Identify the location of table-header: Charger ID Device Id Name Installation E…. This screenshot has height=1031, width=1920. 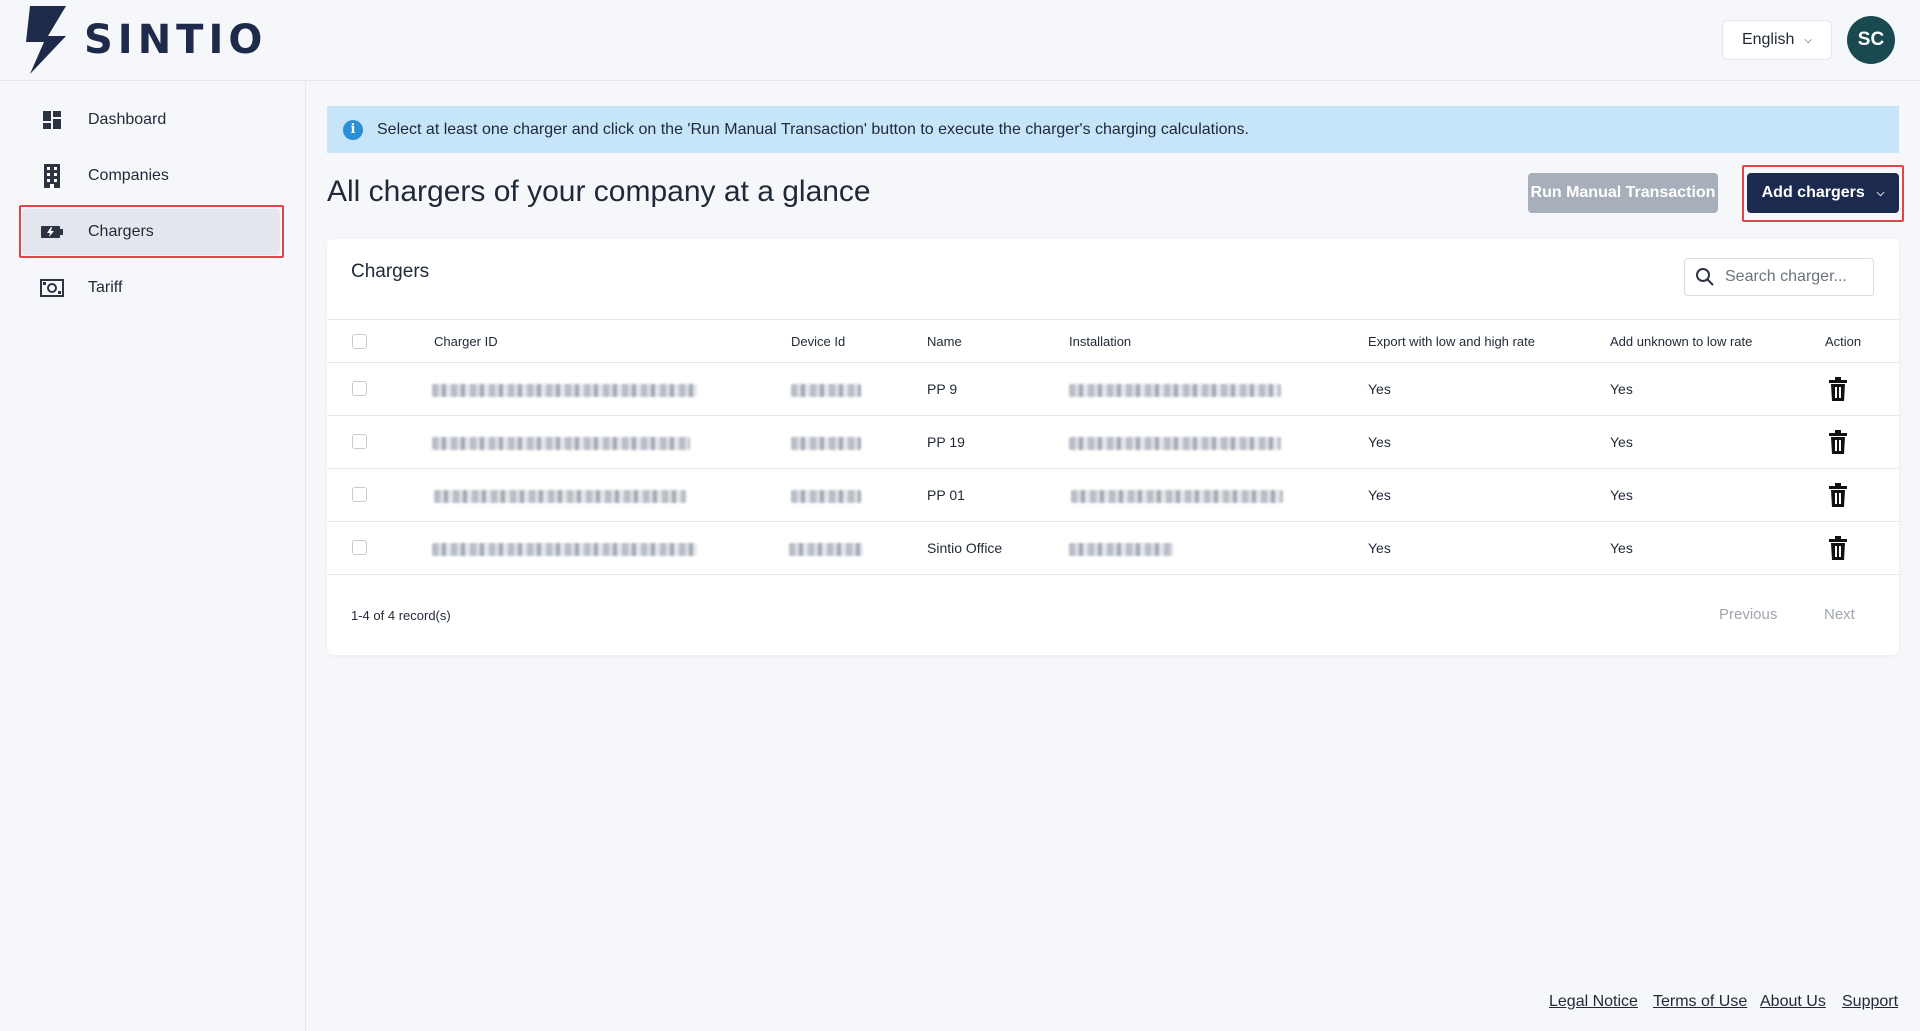
(1113, 341).